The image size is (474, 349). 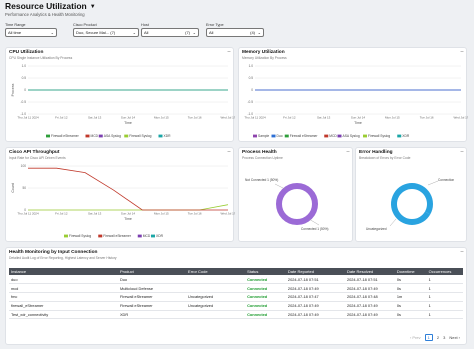 What do you see at coordinates (410, 271) in the screenshot?
I see `column-header: Downtime` at bounding box center [410, 271].